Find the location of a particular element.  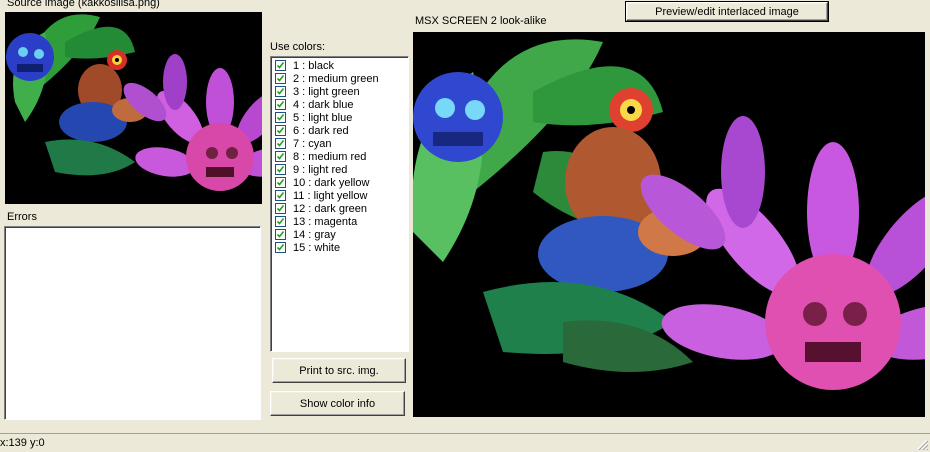

color-check-label: 3 : light green is located at coordinates (326, 91).